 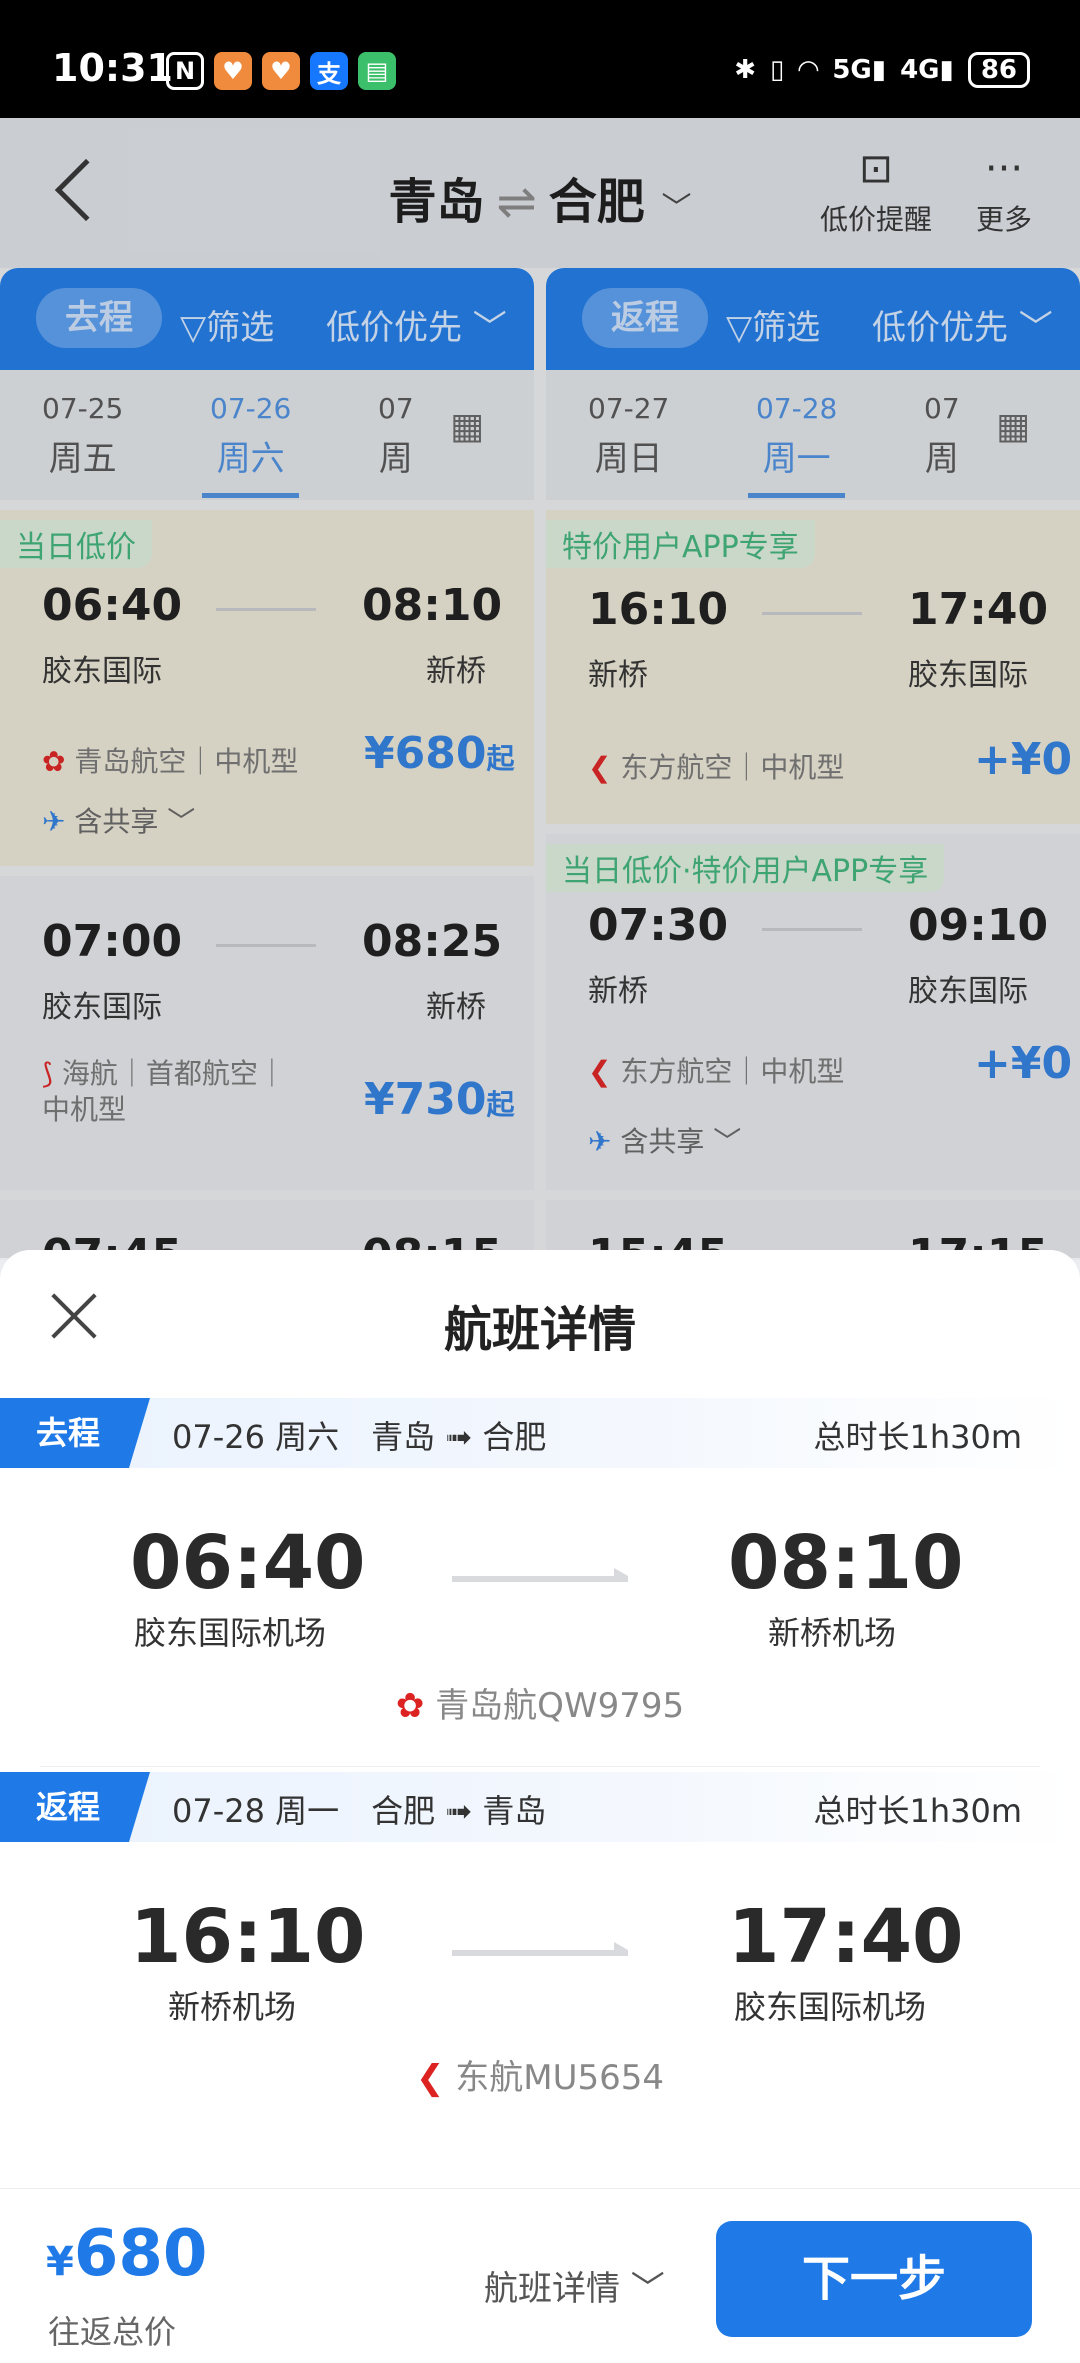 I want to click on total-price: ¥680, so click(x=126, y=2254).